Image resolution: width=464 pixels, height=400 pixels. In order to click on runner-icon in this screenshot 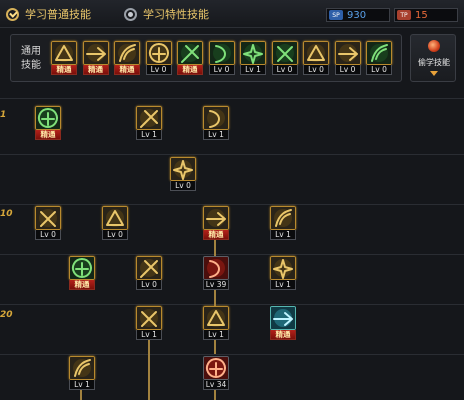, I will do `click(253, 53)`.